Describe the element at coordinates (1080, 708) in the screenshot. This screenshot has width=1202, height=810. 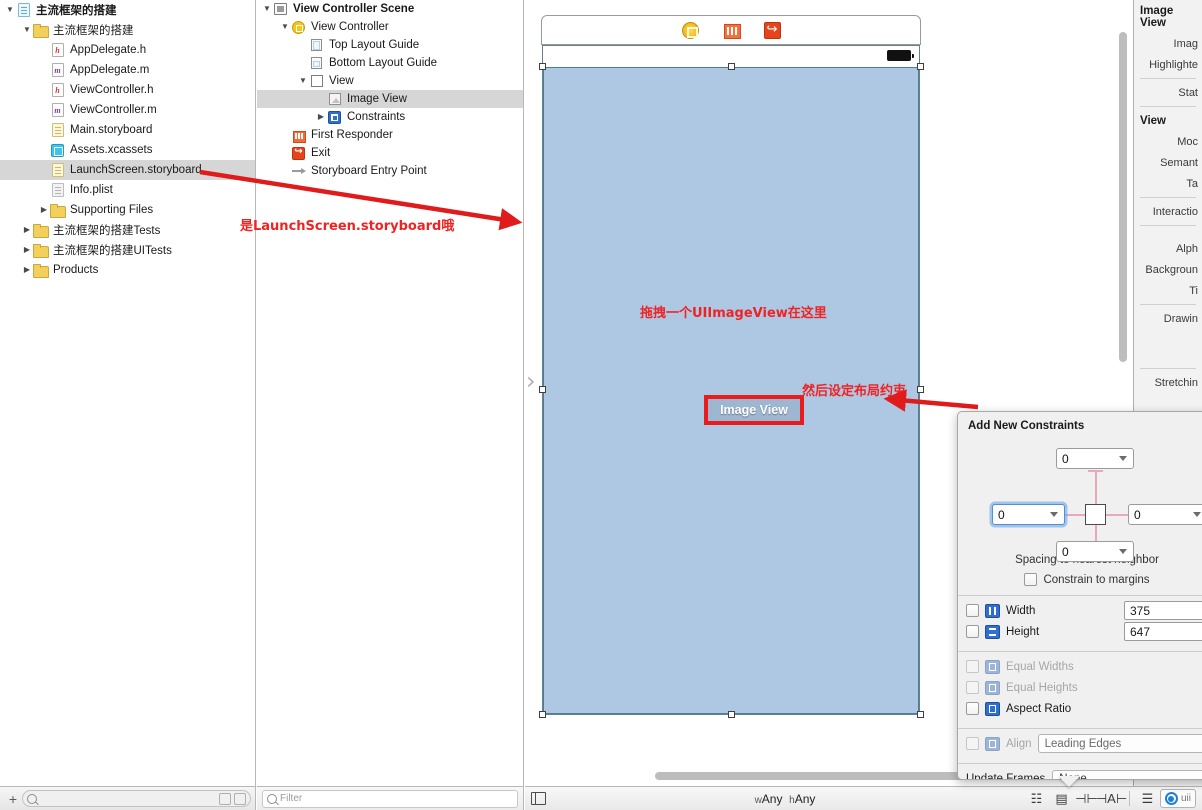
I see `aspect-ratio-row: Aspect Ratio` at that location.